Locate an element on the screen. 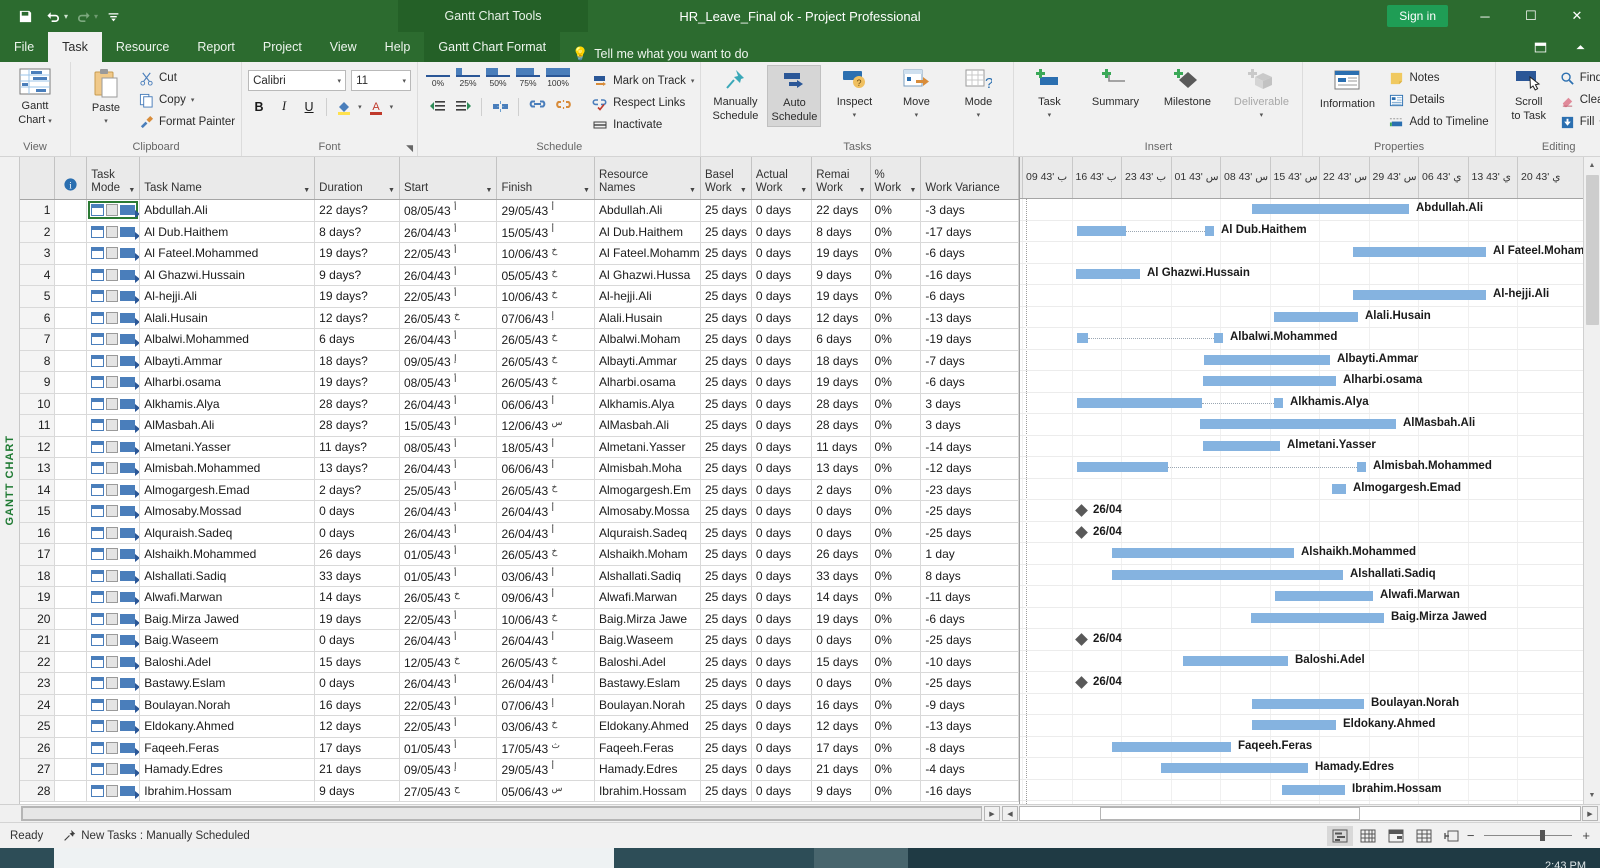  row-task-name: Abdullah.Ali is located at coordinates (227, 210).